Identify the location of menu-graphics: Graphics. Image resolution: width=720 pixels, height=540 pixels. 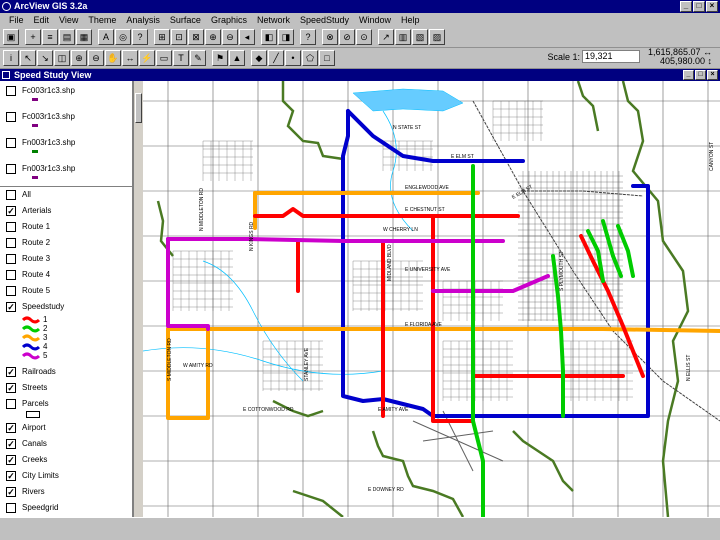
(229, 20).